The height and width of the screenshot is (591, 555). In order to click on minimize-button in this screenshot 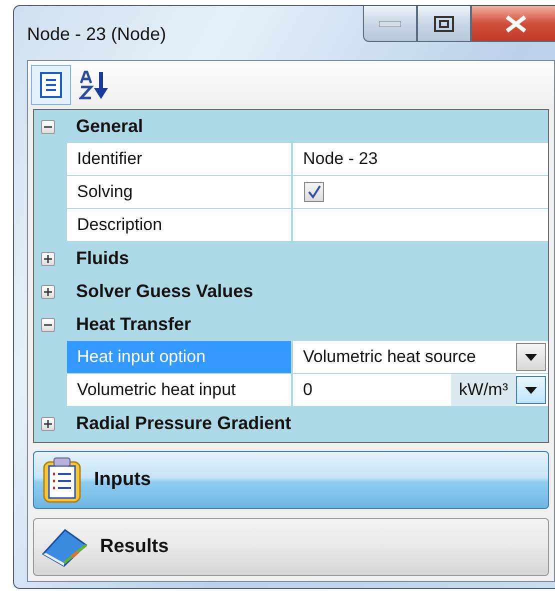, I will do `click(390, 24)`.